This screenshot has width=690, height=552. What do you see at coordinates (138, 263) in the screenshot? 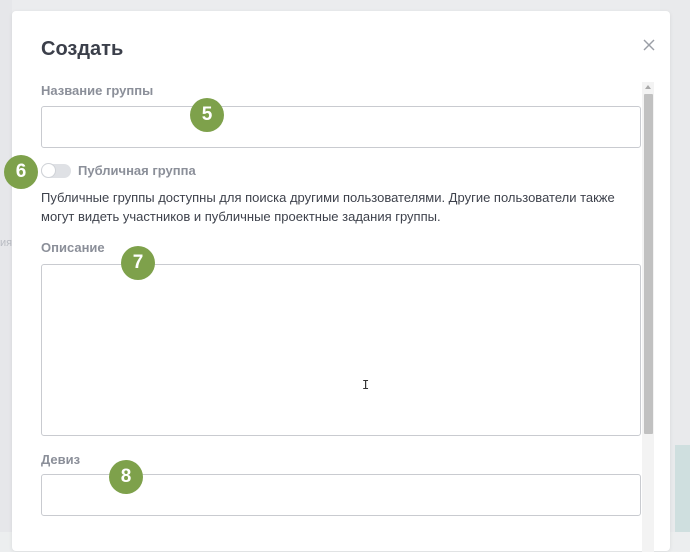
I see `step-badge-7: 7` at bounding box center [138, 263].